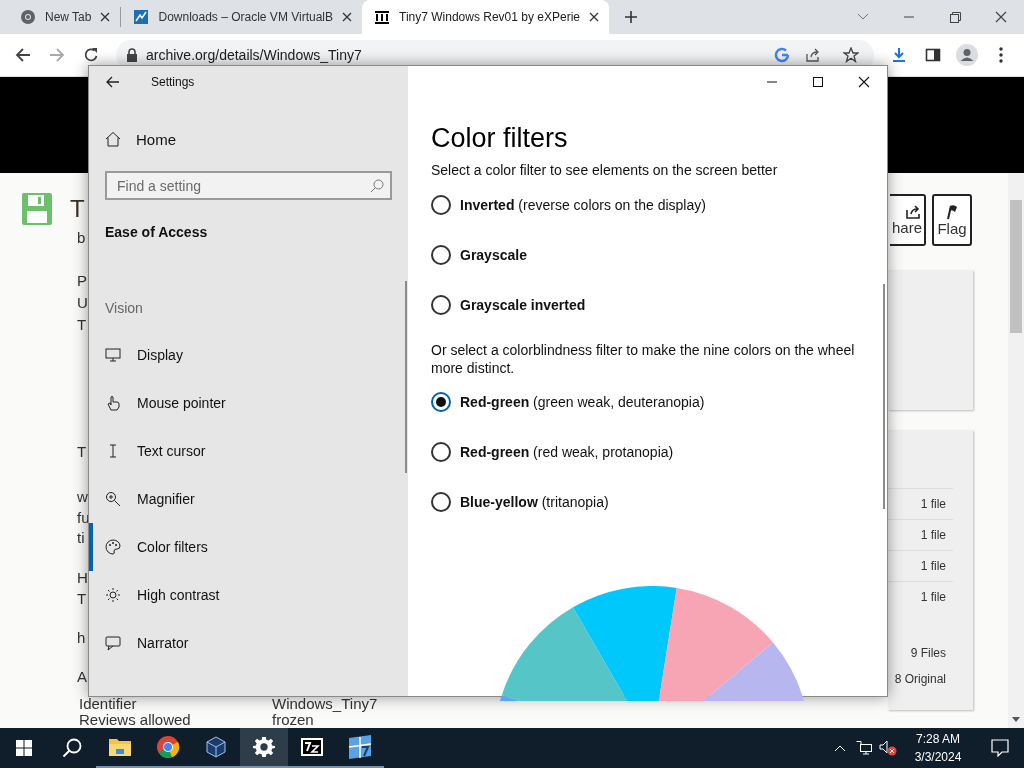 Image resolution: width=1024 pixels, height=768 pixels. Describe the element at coordinates (82, 676) in the screenshot. I see `page-text: A` at that location.